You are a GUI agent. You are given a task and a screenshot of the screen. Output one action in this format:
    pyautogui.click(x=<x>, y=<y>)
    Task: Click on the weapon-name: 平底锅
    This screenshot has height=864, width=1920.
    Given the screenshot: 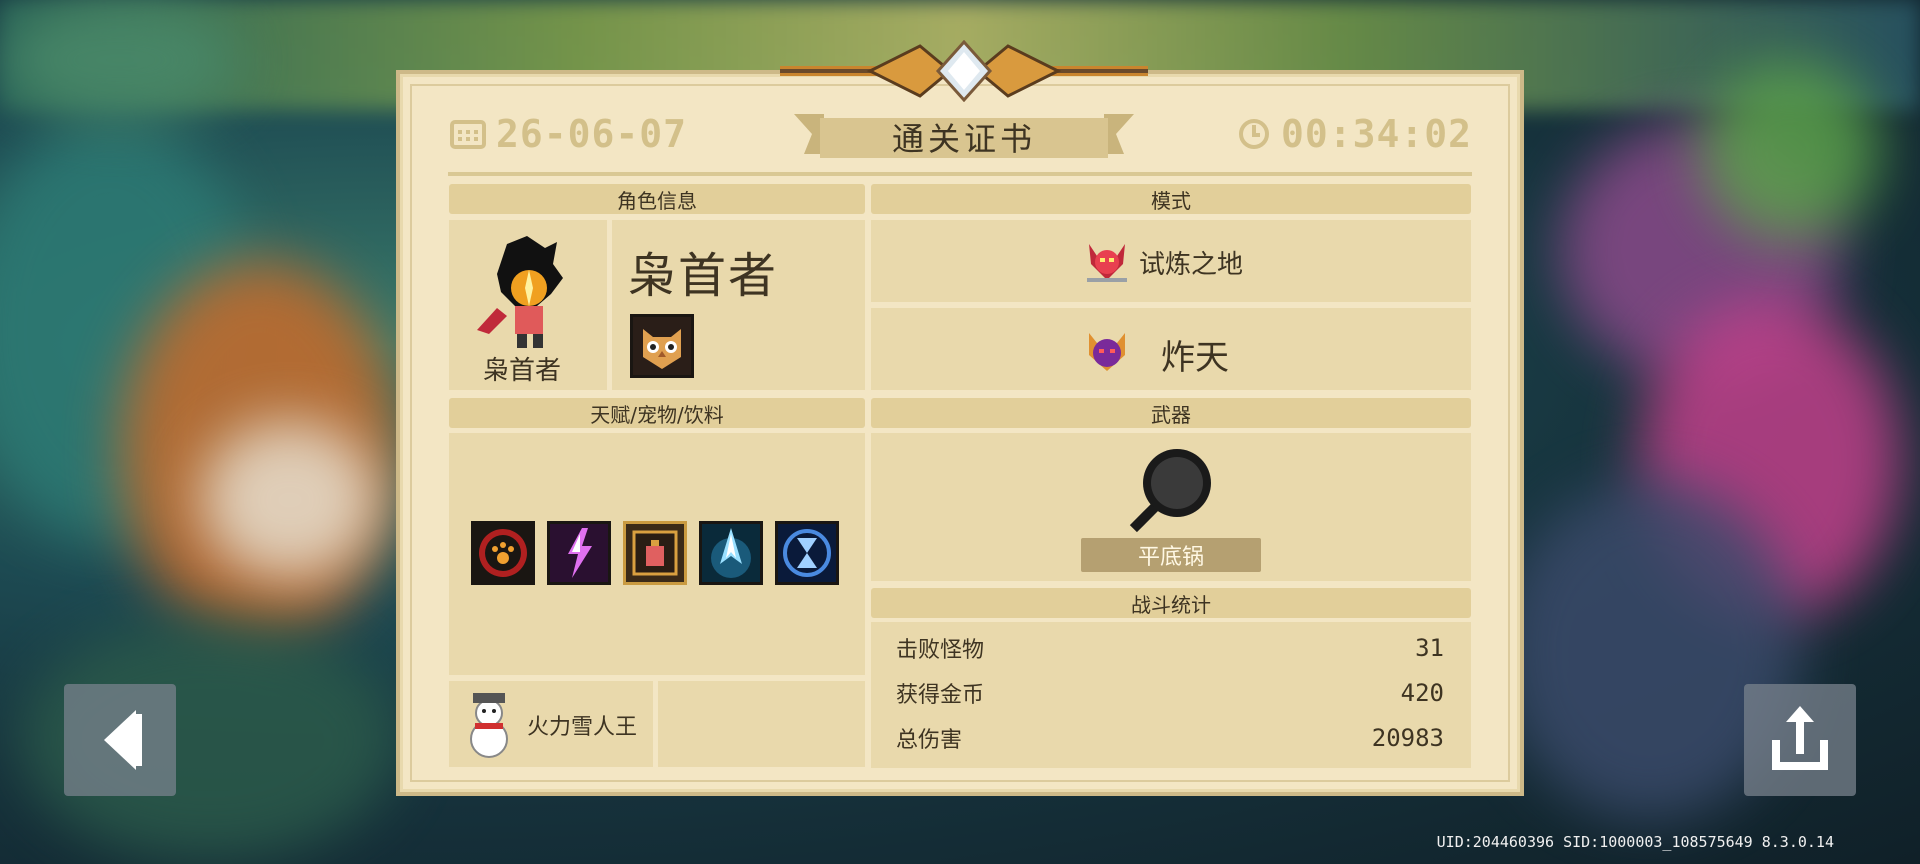 What is the action you would take?
    pyautogui.click(x=1171, y=555)
    